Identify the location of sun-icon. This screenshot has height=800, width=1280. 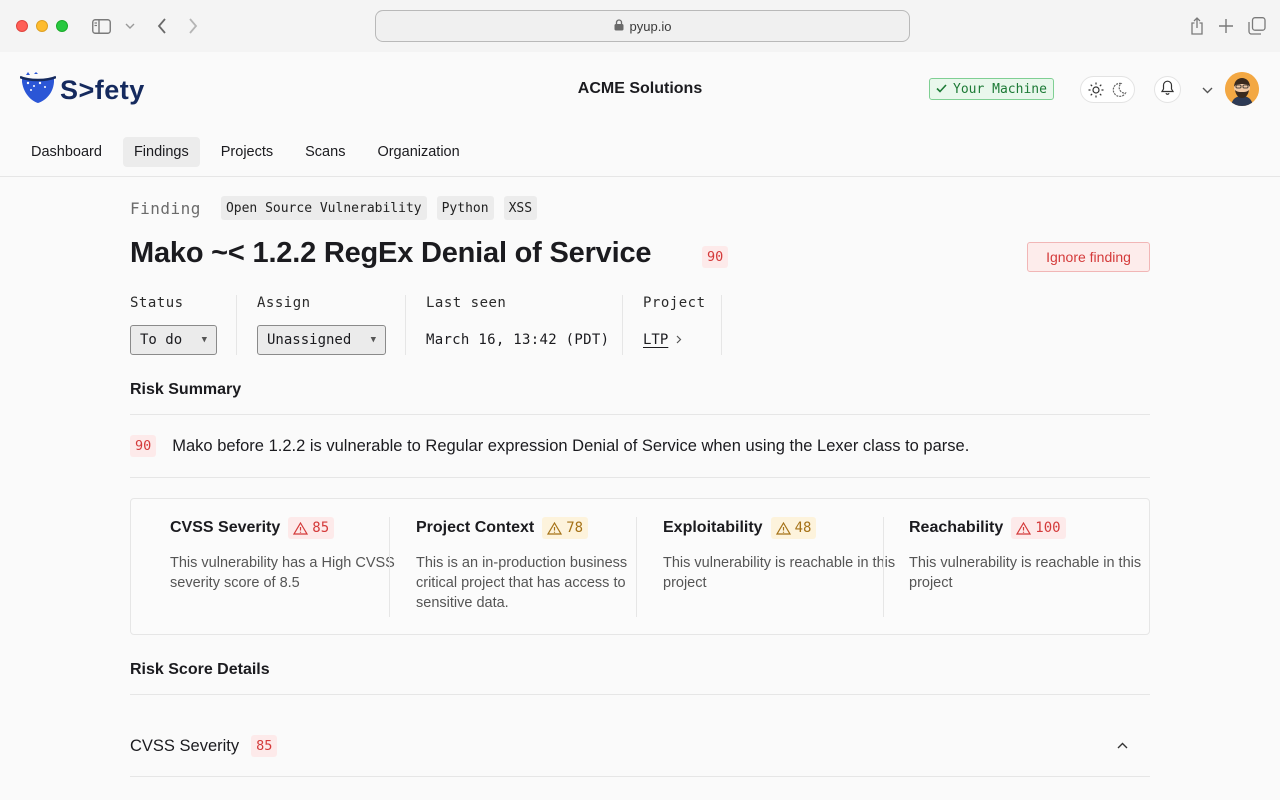
(1096, 90).